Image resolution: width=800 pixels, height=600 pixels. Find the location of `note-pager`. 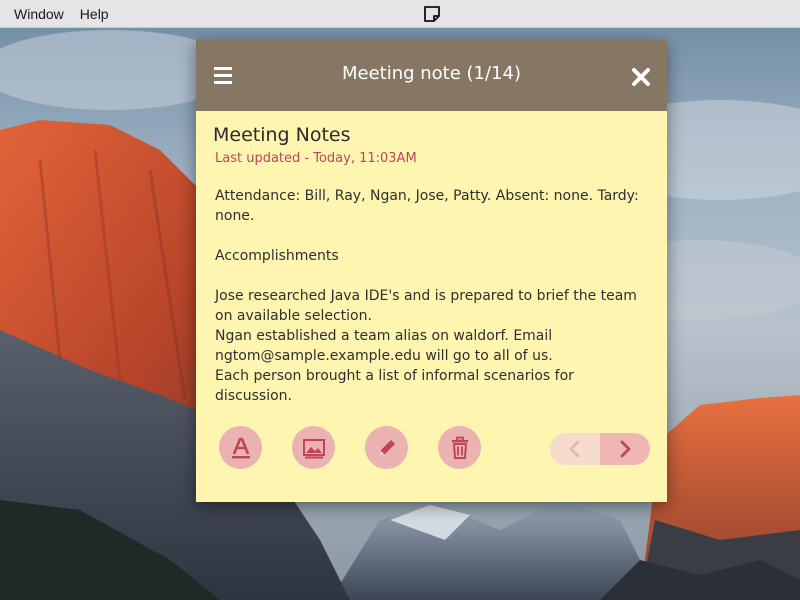

note-pager is located at coordinates (600, 449).